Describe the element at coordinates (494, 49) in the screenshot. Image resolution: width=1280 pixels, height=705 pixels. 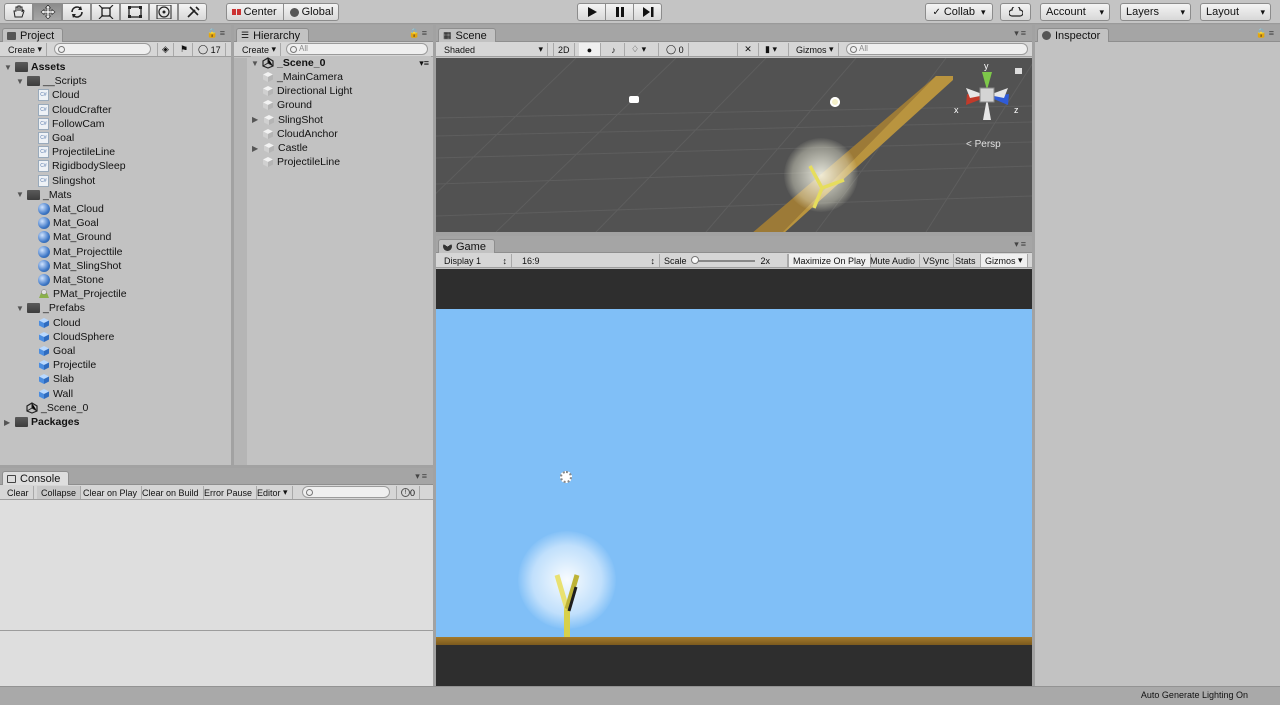
I see `shading-mode-dropdown: Shaded ▾` at that location.